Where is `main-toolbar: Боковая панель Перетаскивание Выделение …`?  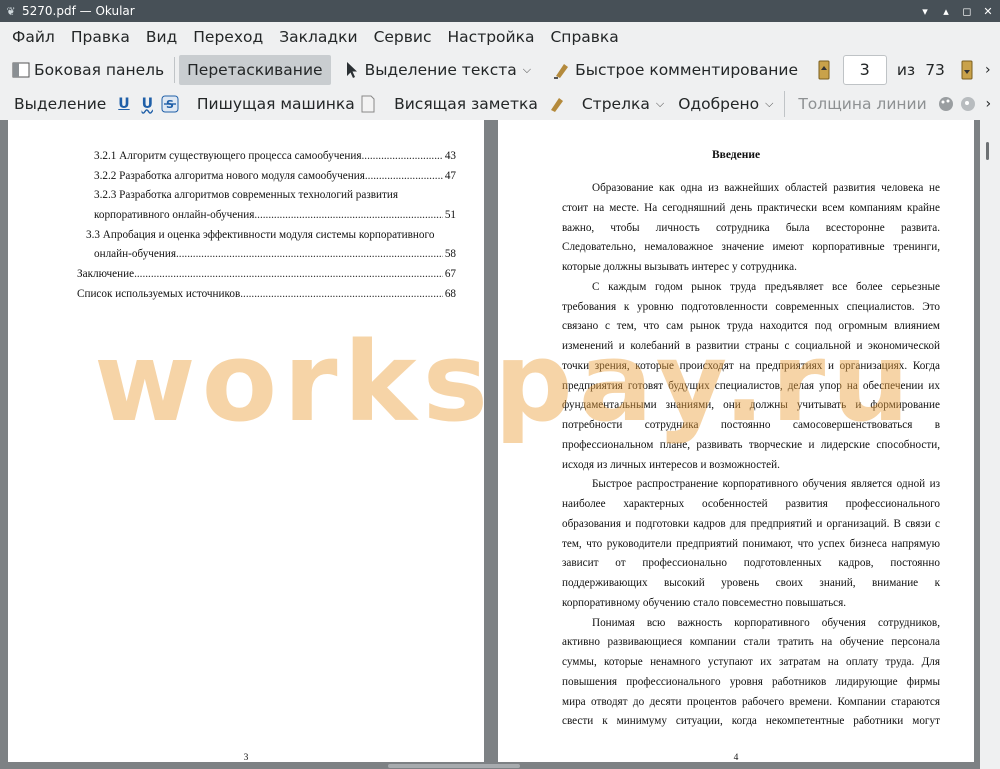 main-toolbar: Боковая панель Перетаскивание Выделение … is located at coordinates (500, 69).